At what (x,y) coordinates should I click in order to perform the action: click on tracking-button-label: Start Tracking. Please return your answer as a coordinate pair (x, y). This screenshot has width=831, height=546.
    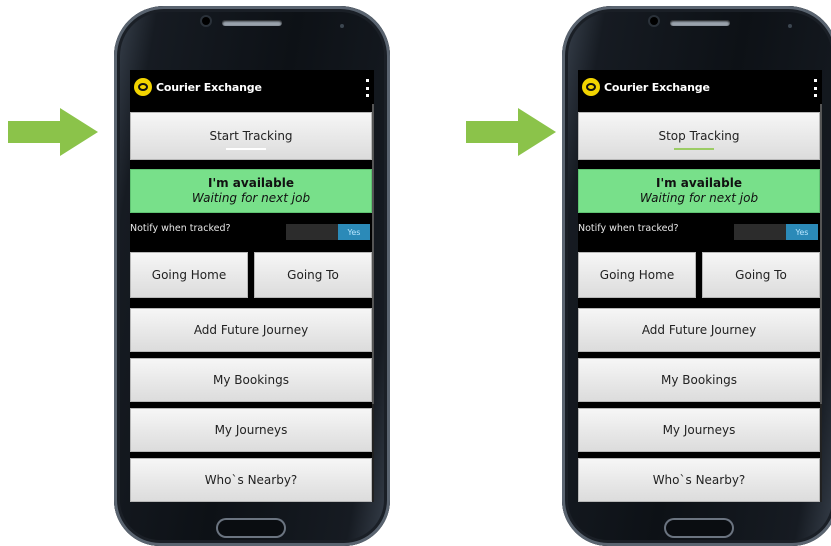
    Looking at the image, I should click on (251, 136).